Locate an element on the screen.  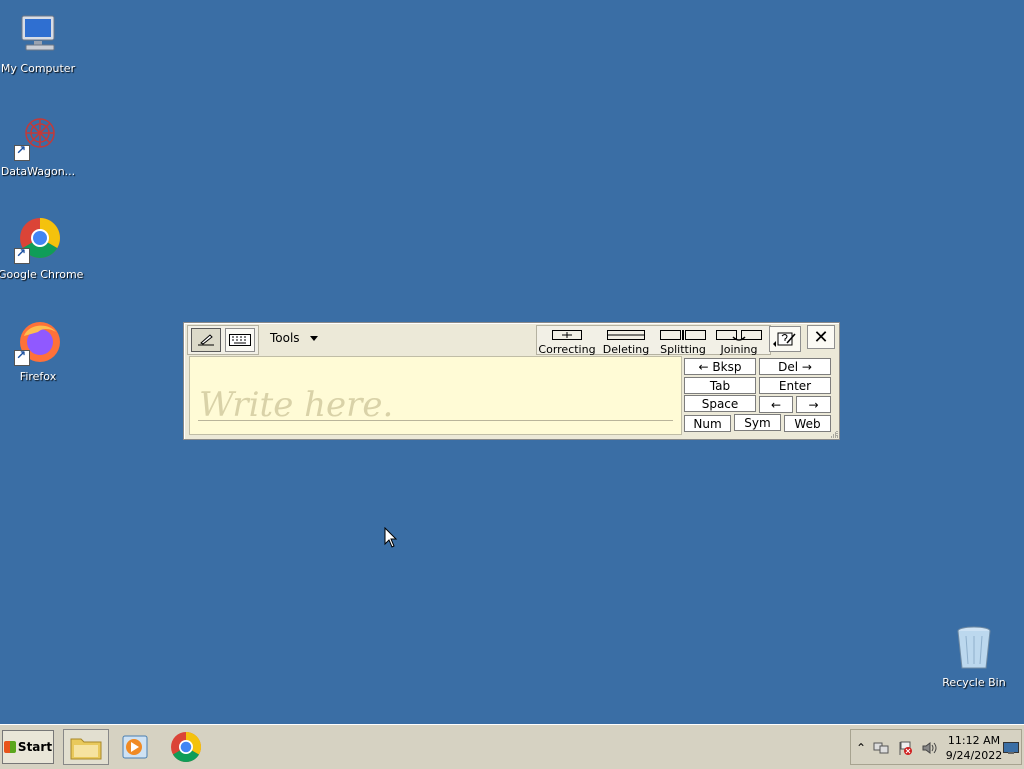
taskbar-chrome is located at coordinates (186, 747).